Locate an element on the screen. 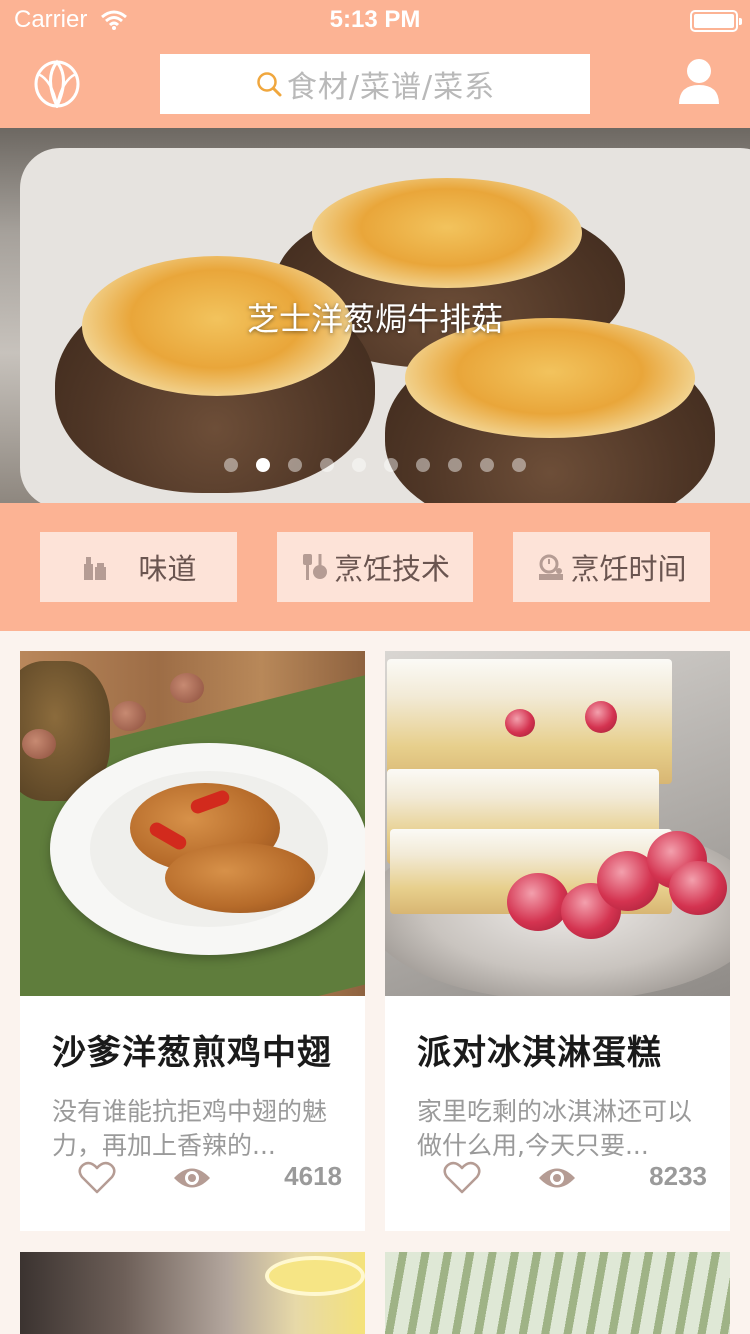 The height and width of the screenshot is (1334, 750). category-label-technique: 烹饪技术 is located at coordinates (391, 569).